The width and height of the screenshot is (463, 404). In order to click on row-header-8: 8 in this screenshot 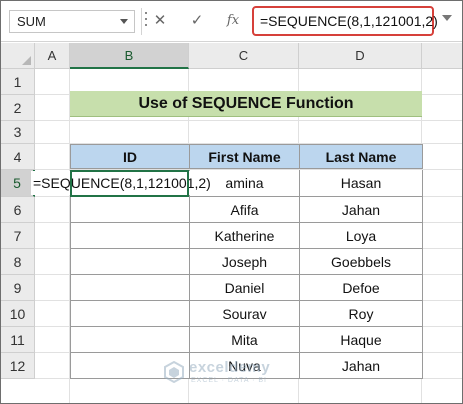, I will do `click(18, 262)`.